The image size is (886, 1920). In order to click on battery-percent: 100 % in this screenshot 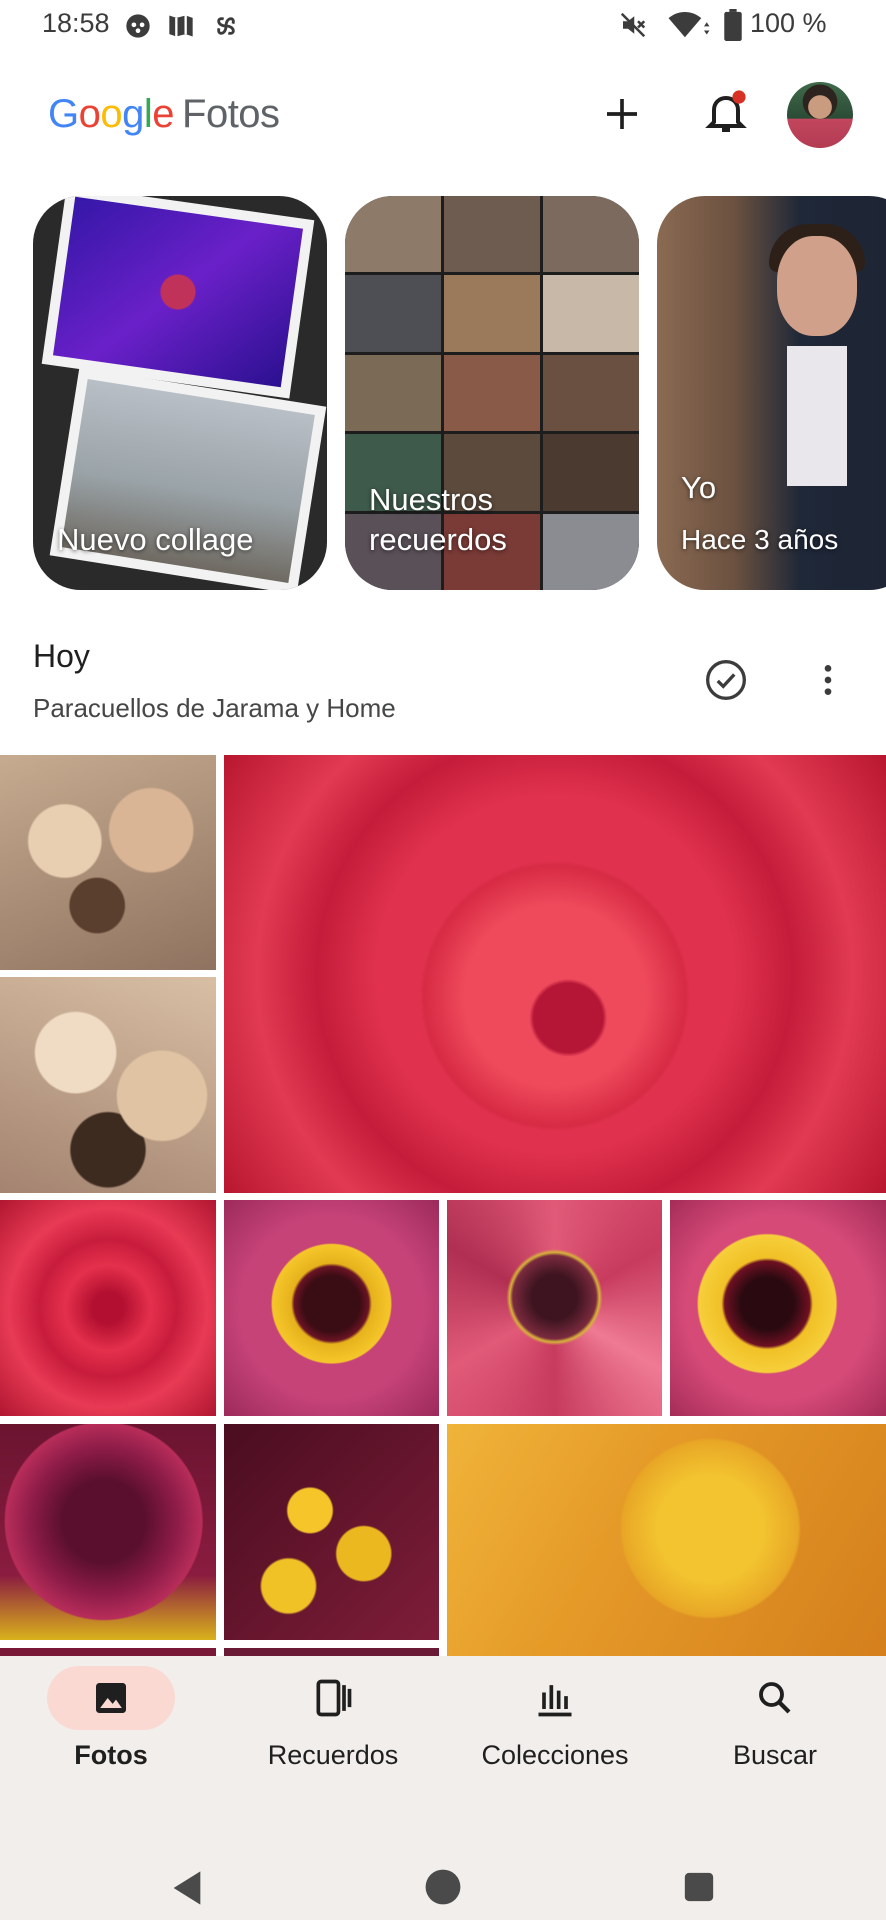, I will do `click(788, 23)`.